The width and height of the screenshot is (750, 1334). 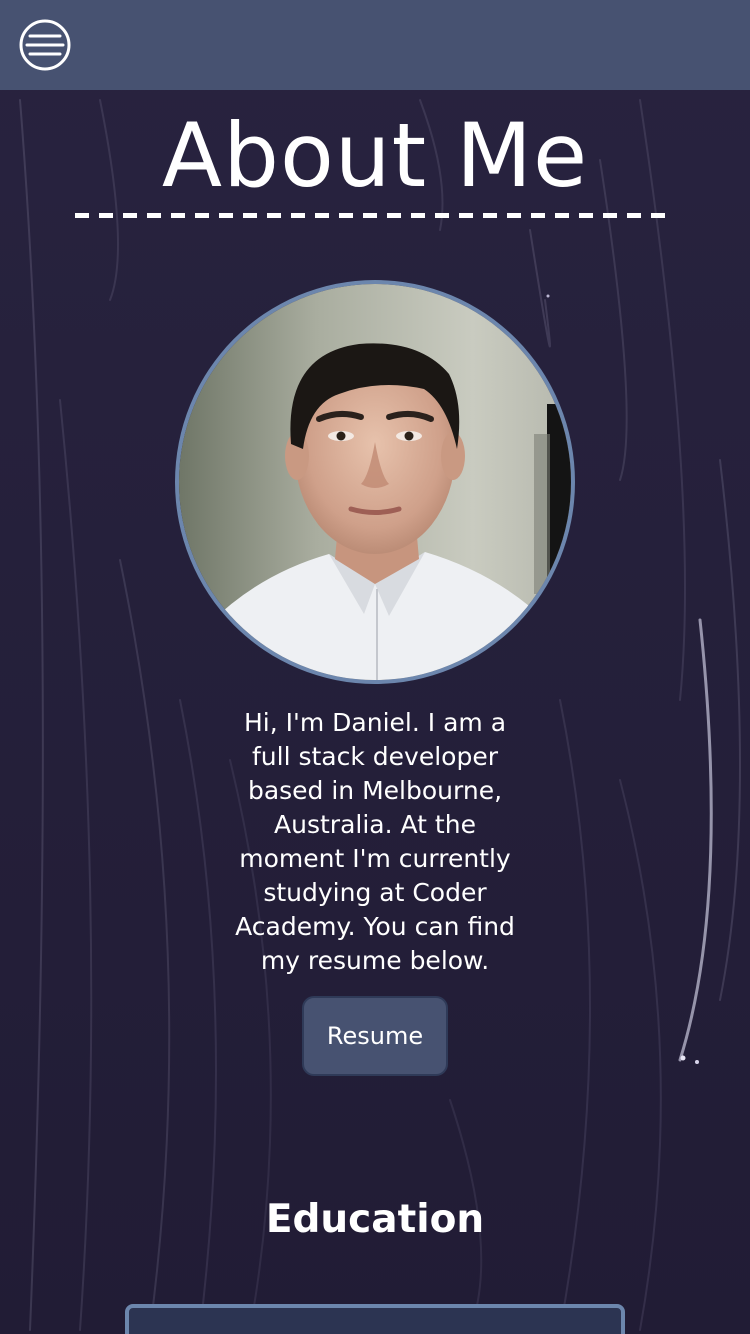 What do you see at coordinates (375, 155) in the screenshot?
I see `page-title: About Me` at bounding box center [375, 155].